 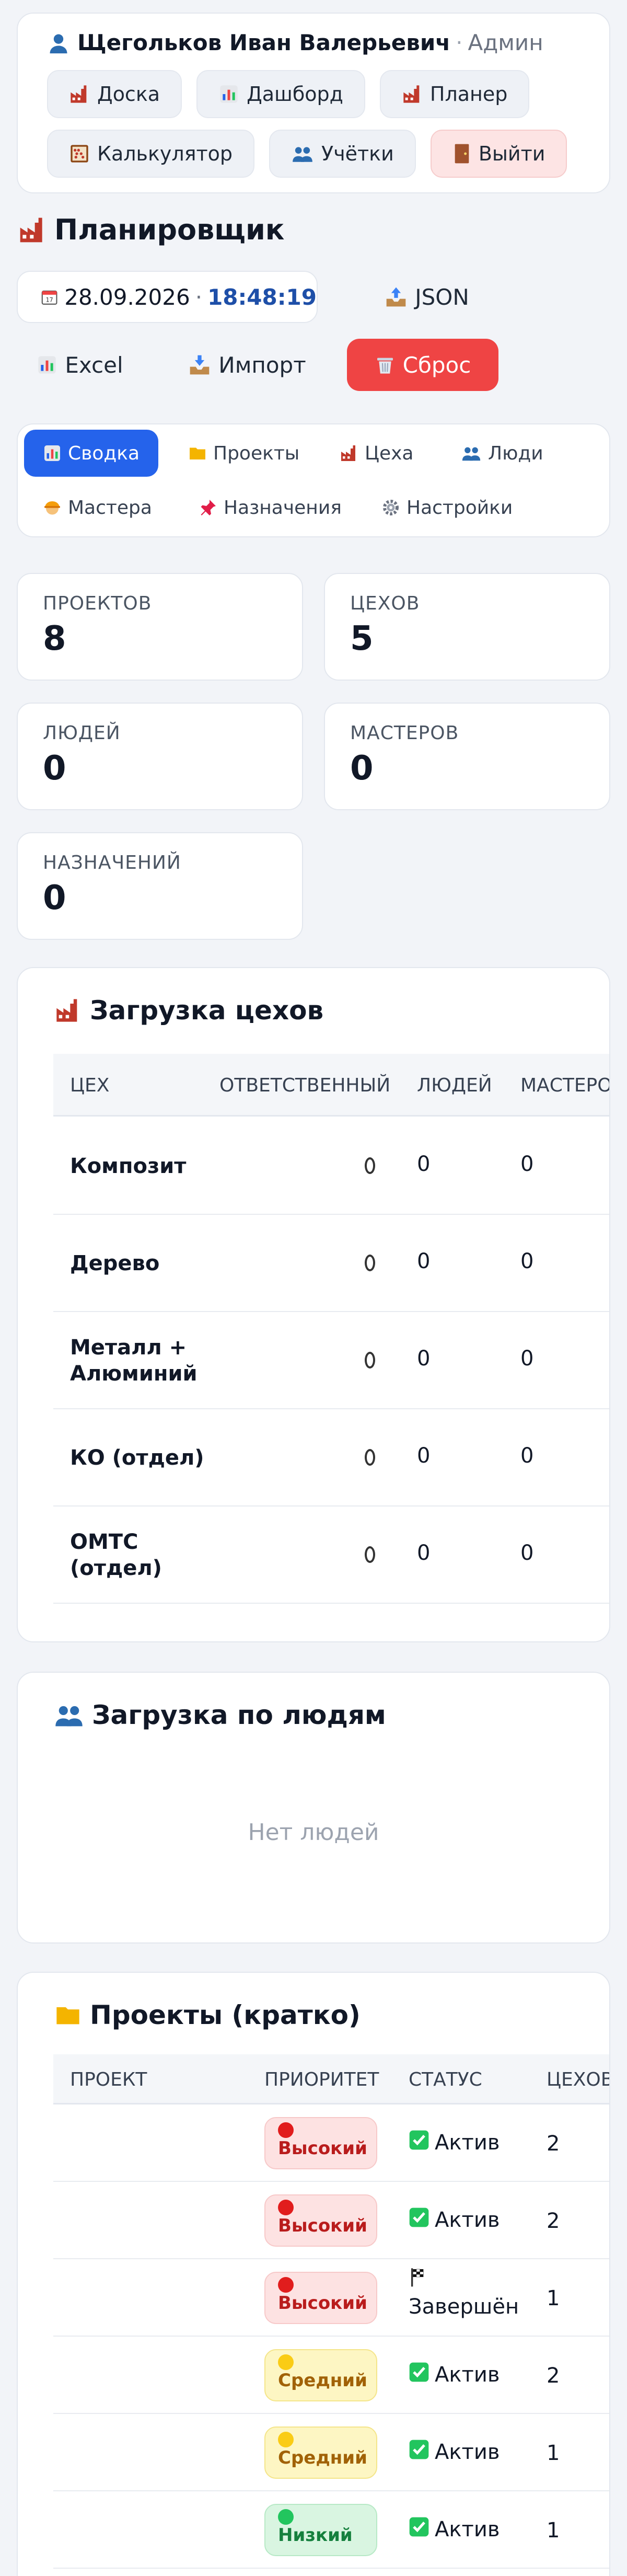 I want to click on stat-workshops-label: ЦЕХОВ, so click(x=385, y=603).